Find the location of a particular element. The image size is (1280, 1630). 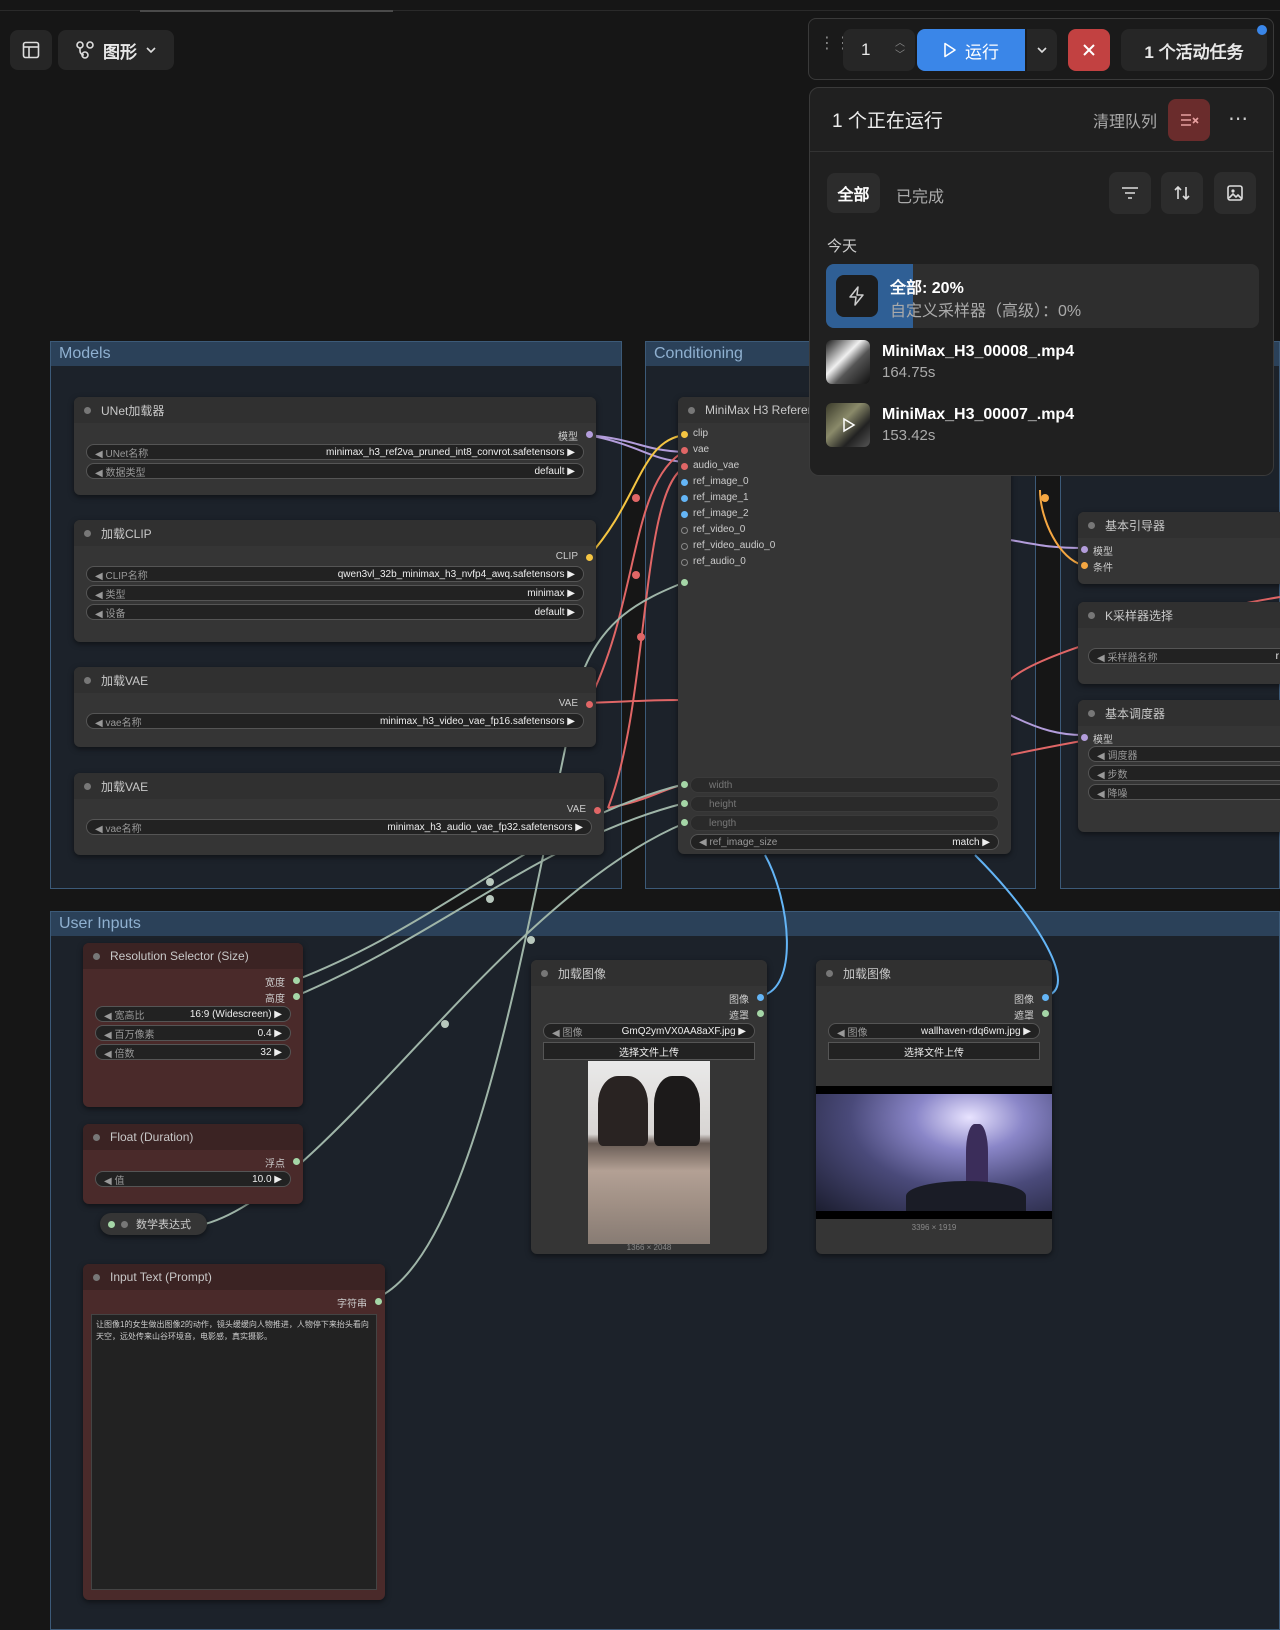

node-float-duration: Float (Duration) 浮点 ◀ 值 10.0 ▶ is located at coordinates (193, 1164).